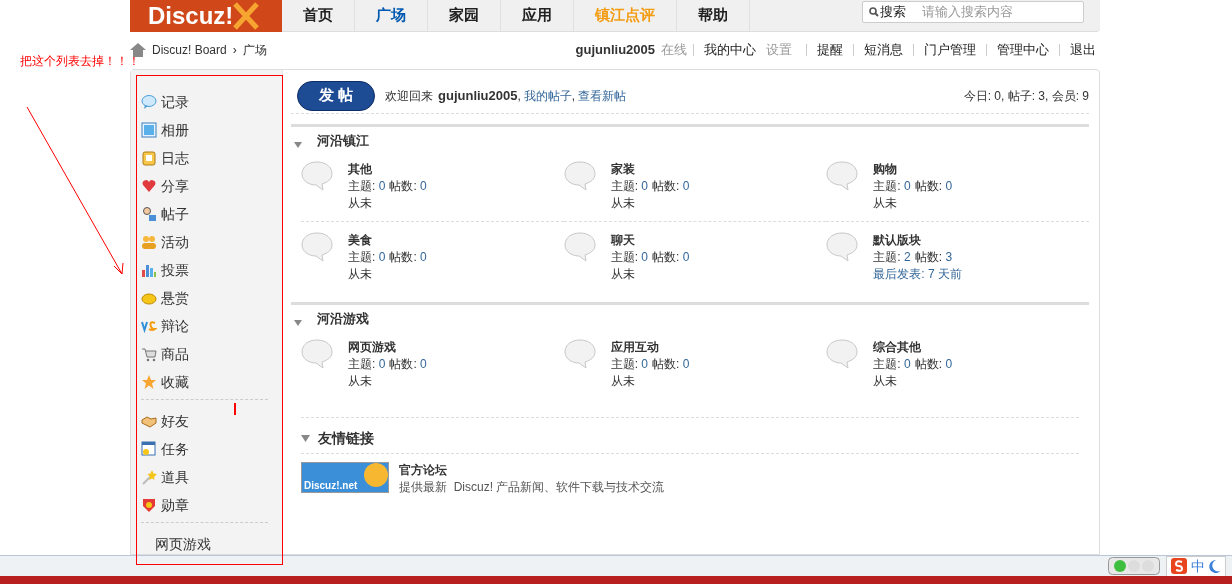 The width and height of the screenshot is (1232, 584). What do you see at coordinates (204, 477) in the screenshot?
I see `sidebar-item: 道具` at bounding box center [204, 477].